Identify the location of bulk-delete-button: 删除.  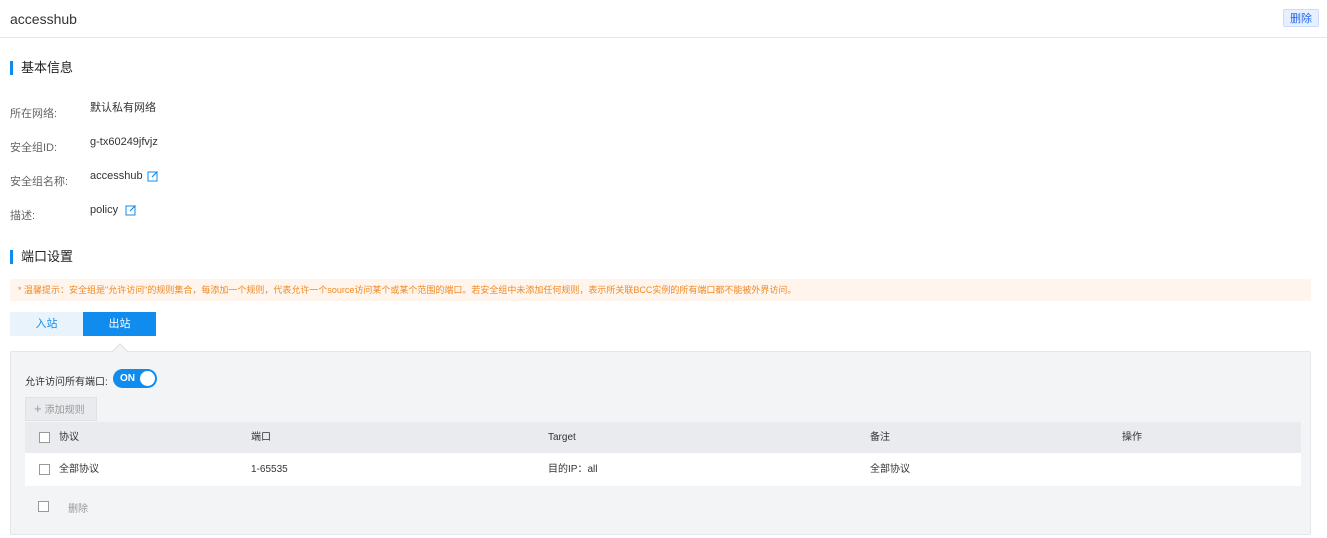
(78, 507).